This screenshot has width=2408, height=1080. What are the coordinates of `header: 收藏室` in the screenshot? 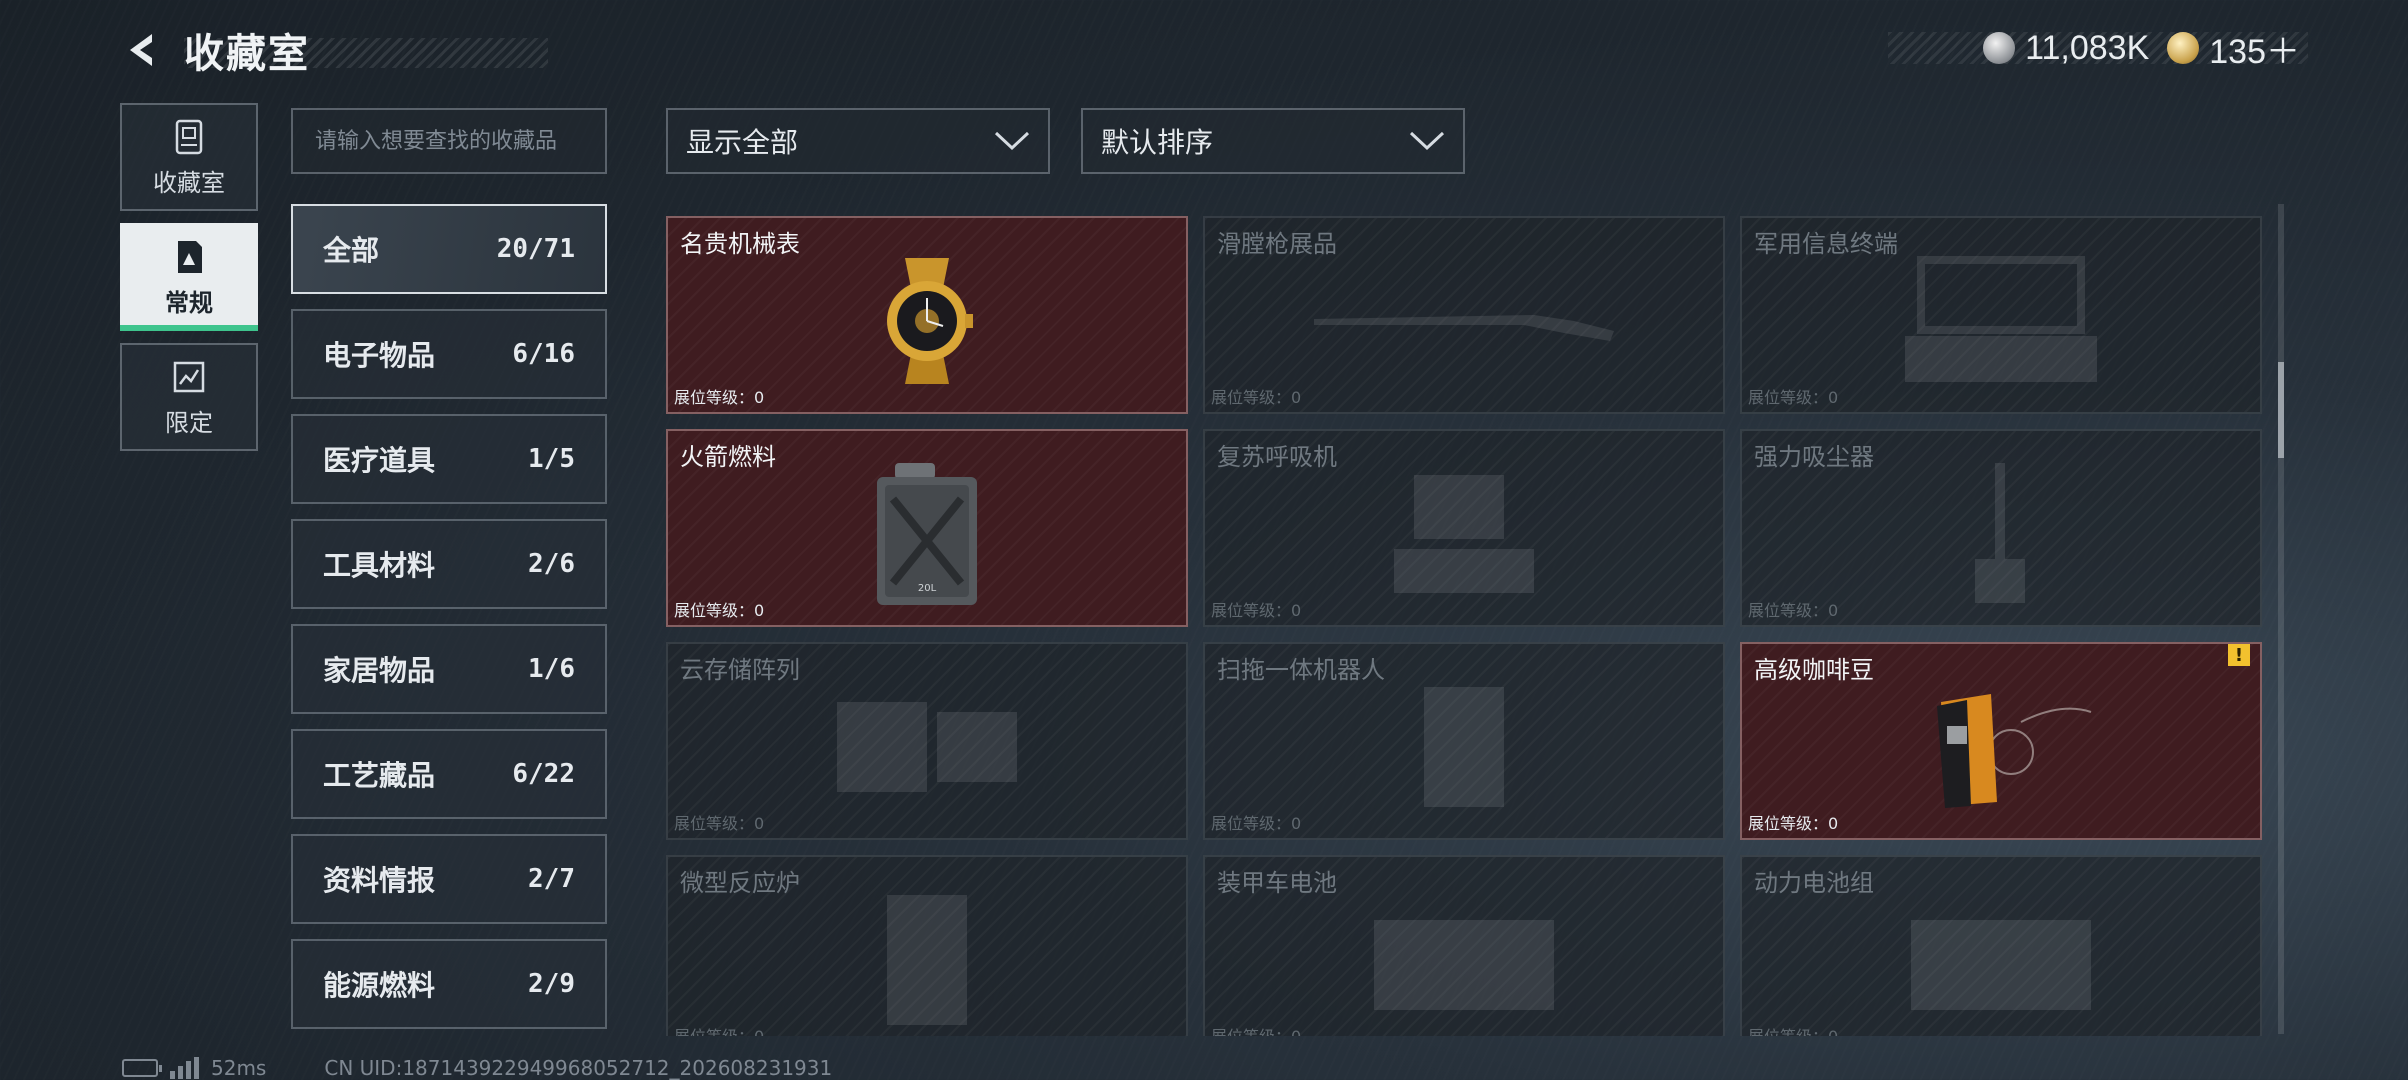 It's located at (333, 50).